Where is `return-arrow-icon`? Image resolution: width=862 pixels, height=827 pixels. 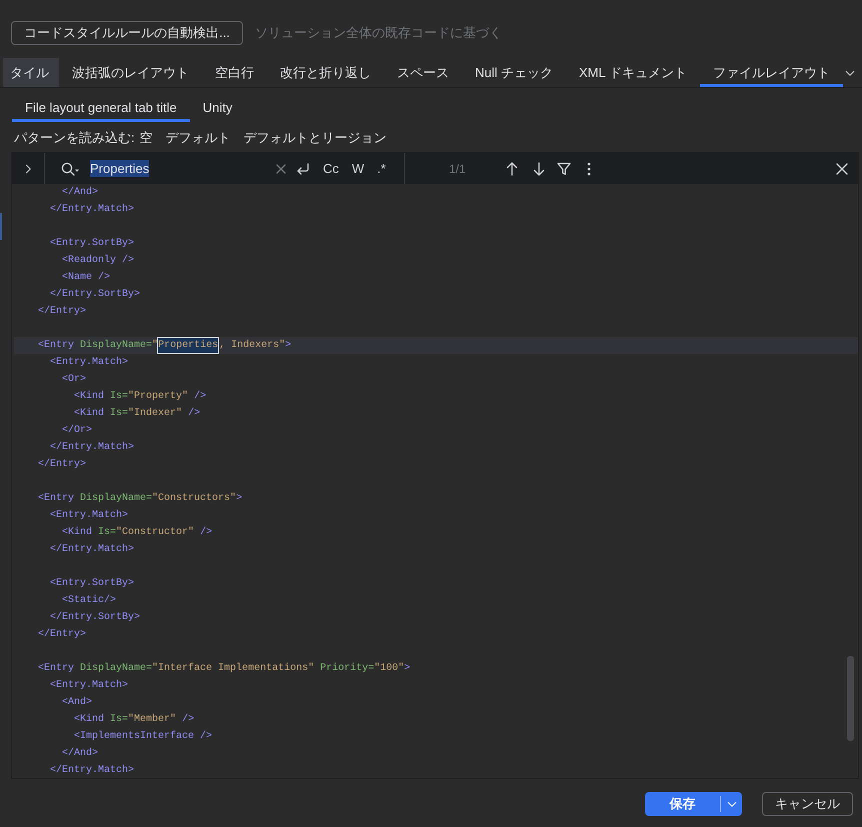 return-arrow-icon is located at coordinates (303, 168).